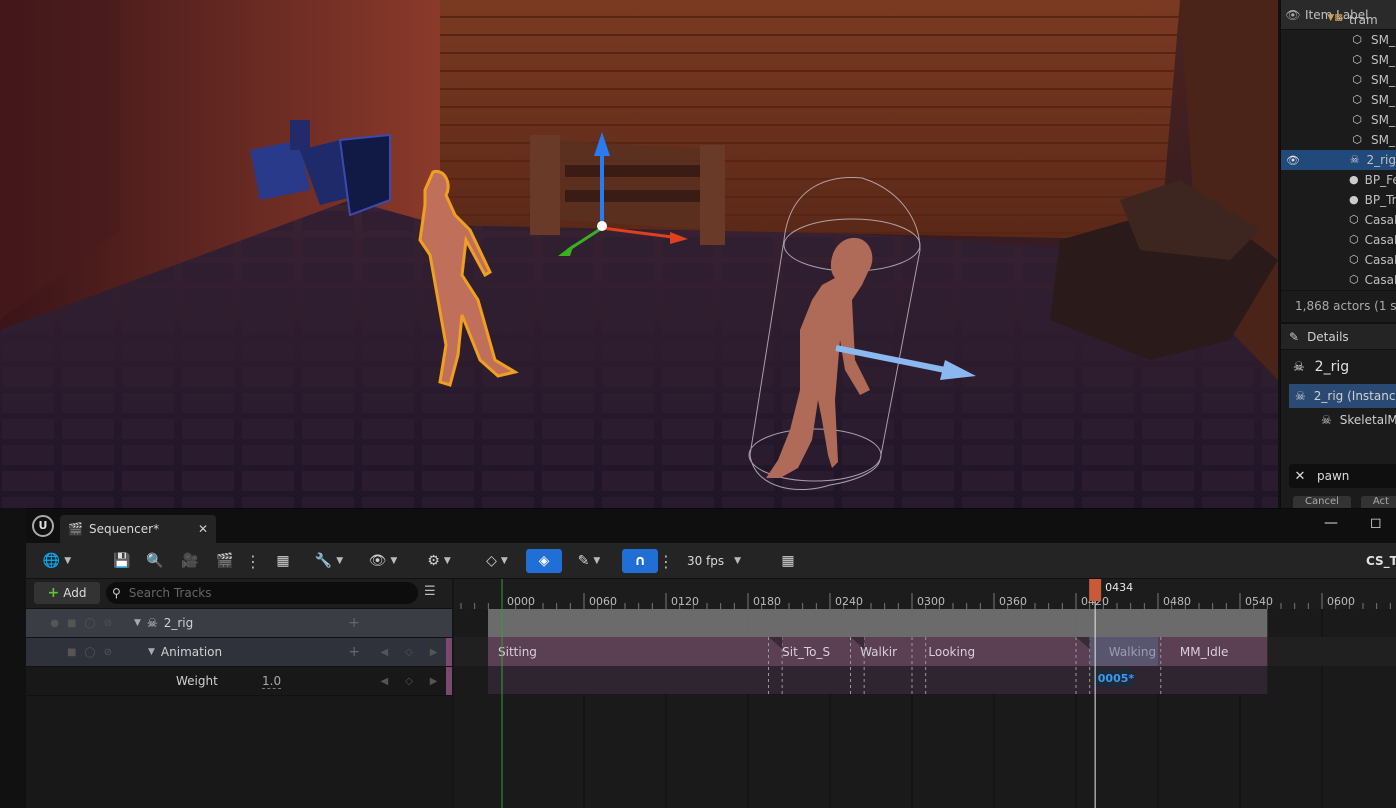  I want to click on edit-mode-button: ✎ ▼, so click(589, 561).